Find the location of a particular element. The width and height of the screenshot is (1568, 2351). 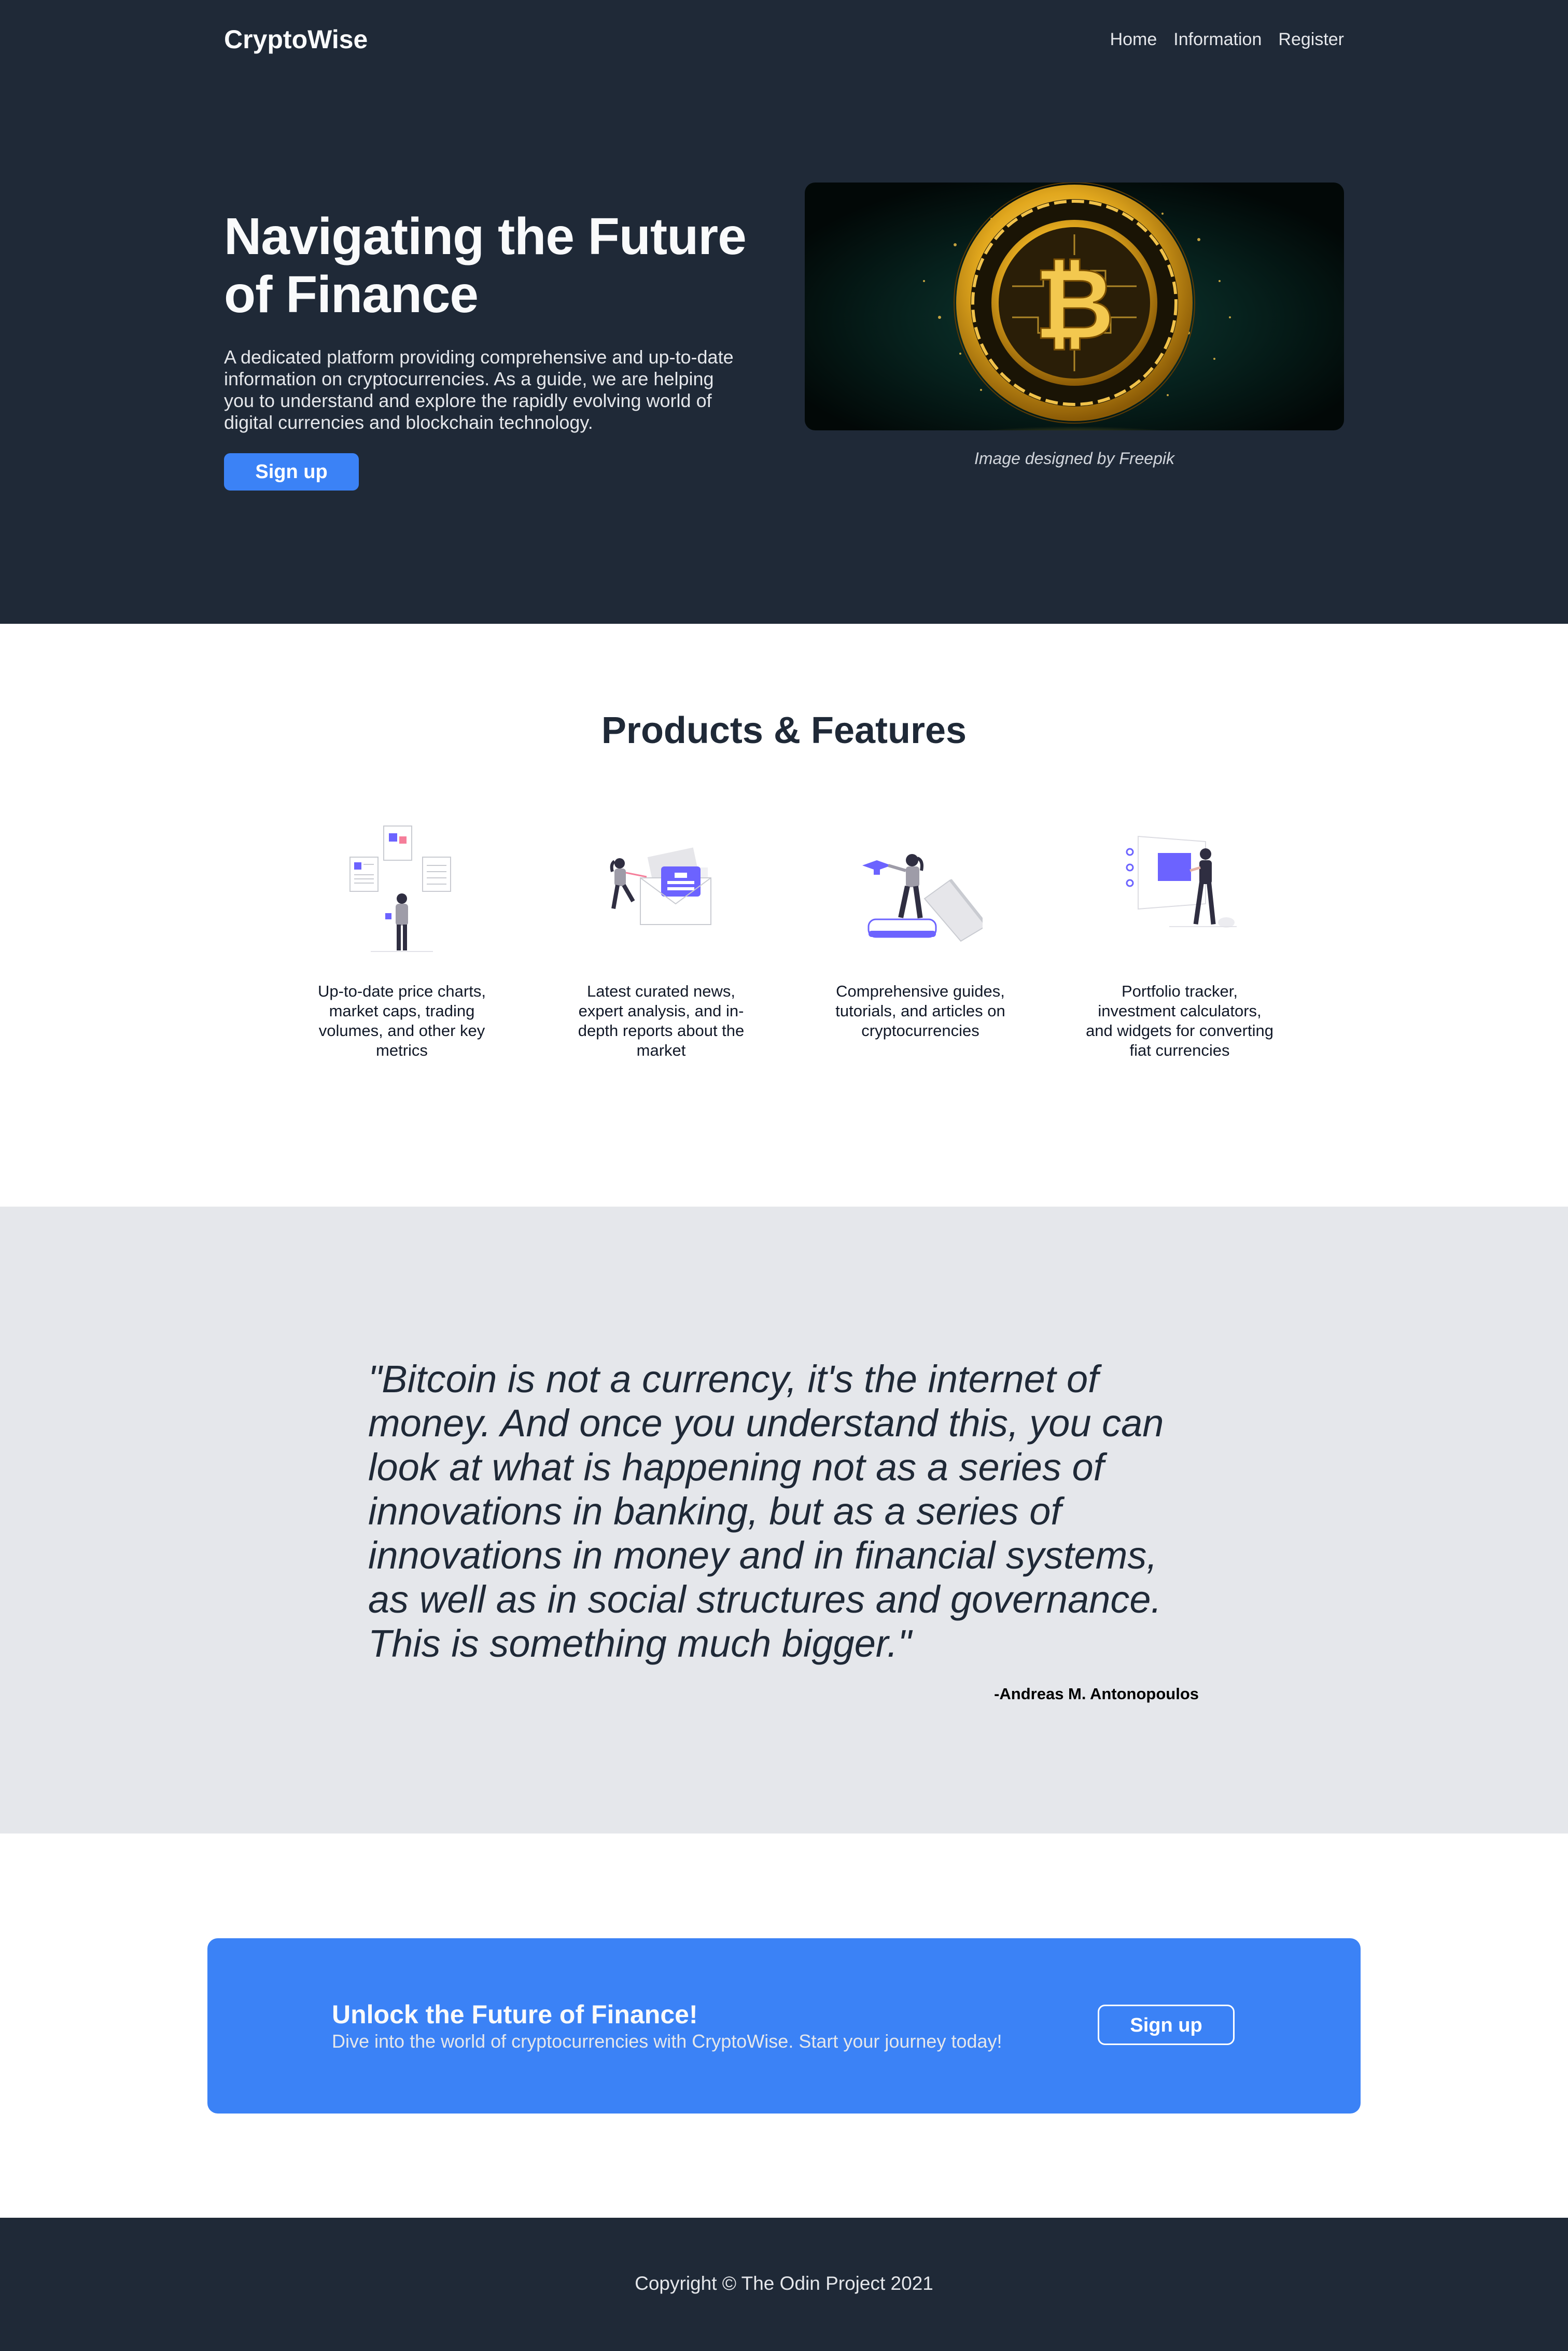

hero-image-caption: Image designed by Freepik is located at coordinates (1074, 458).